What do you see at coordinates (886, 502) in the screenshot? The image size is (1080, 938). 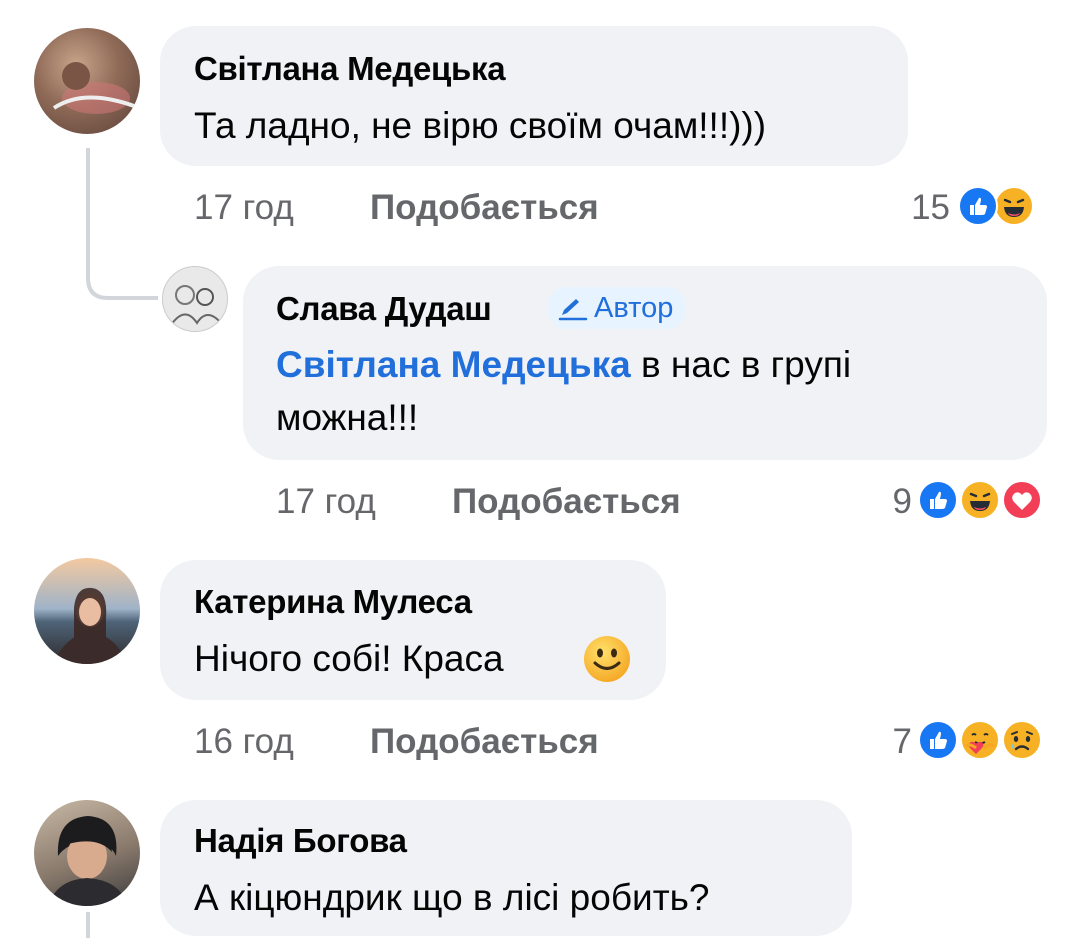 I see `reply-reaction-count: 9` at bounding box center [886, 502].